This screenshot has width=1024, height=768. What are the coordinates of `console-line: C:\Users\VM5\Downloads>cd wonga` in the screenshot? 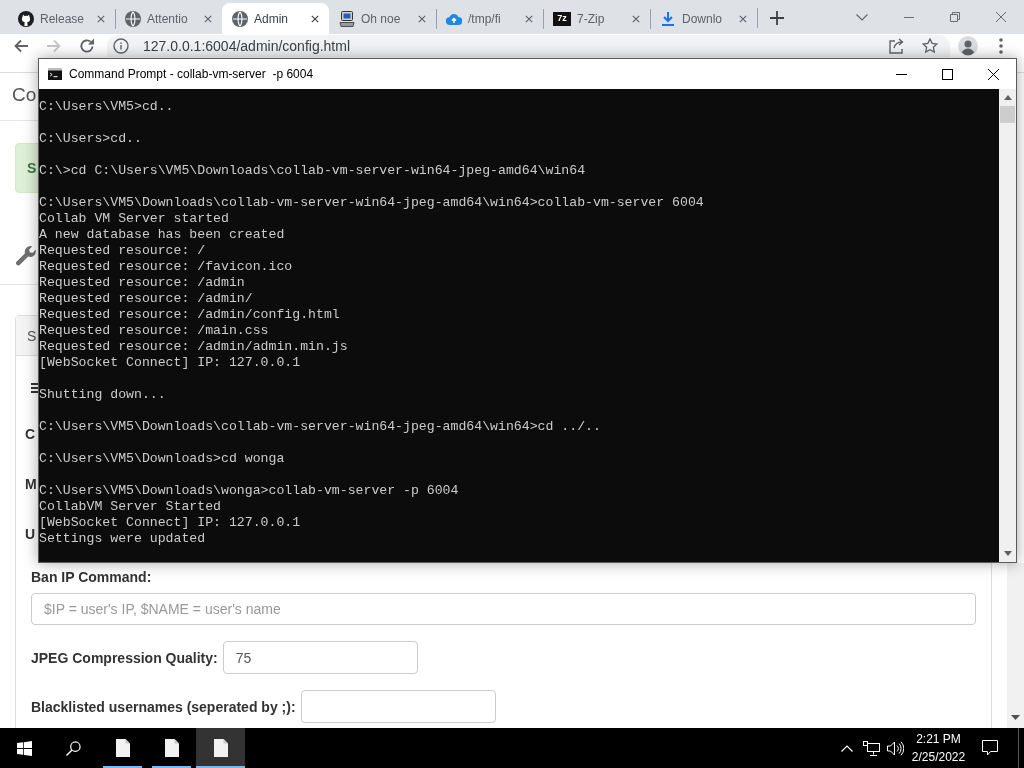 It's located at (162, 459).